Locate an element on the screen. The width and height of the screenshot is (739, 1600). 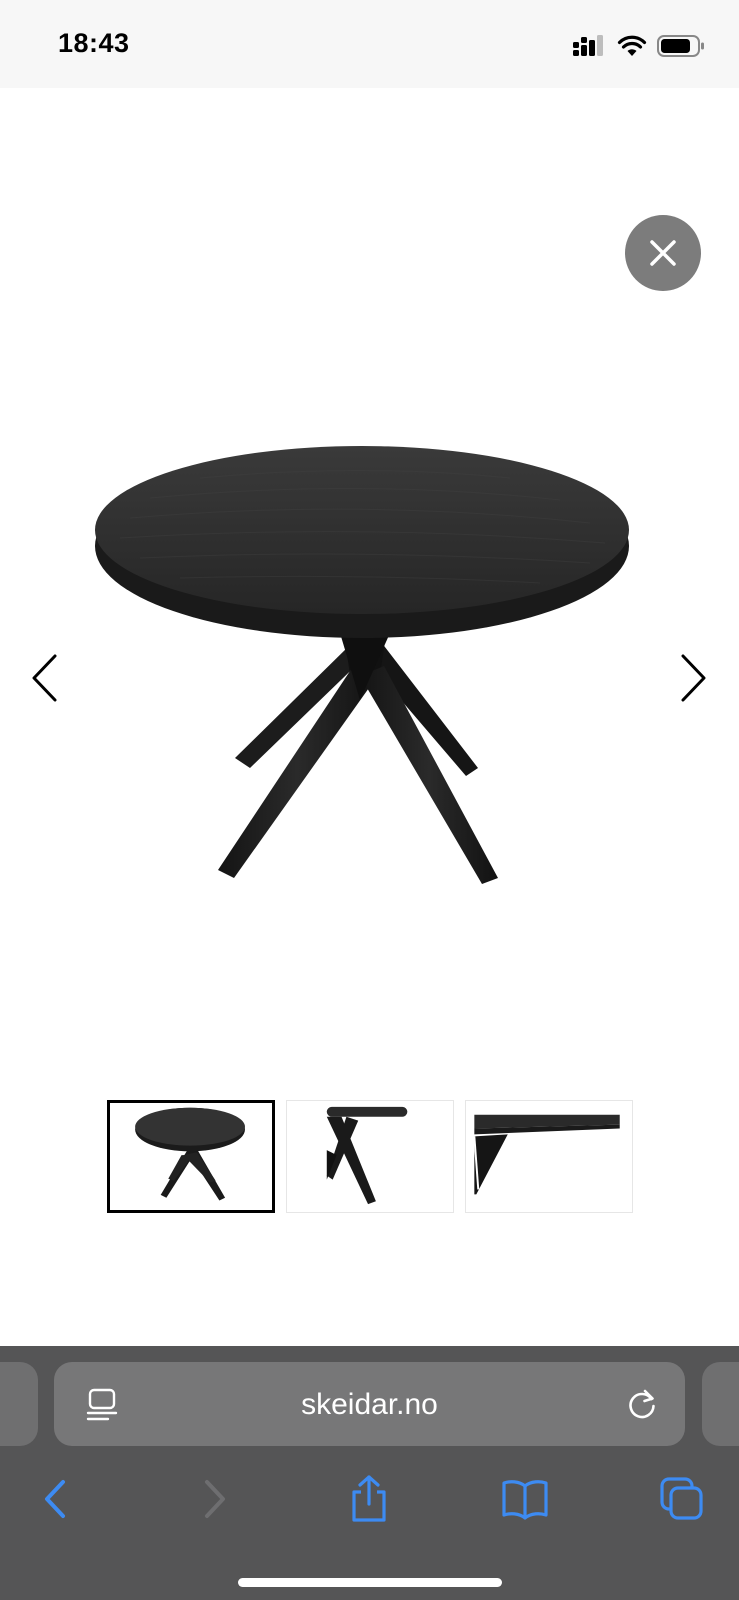
close-icon is located at coordinates (663, 253).